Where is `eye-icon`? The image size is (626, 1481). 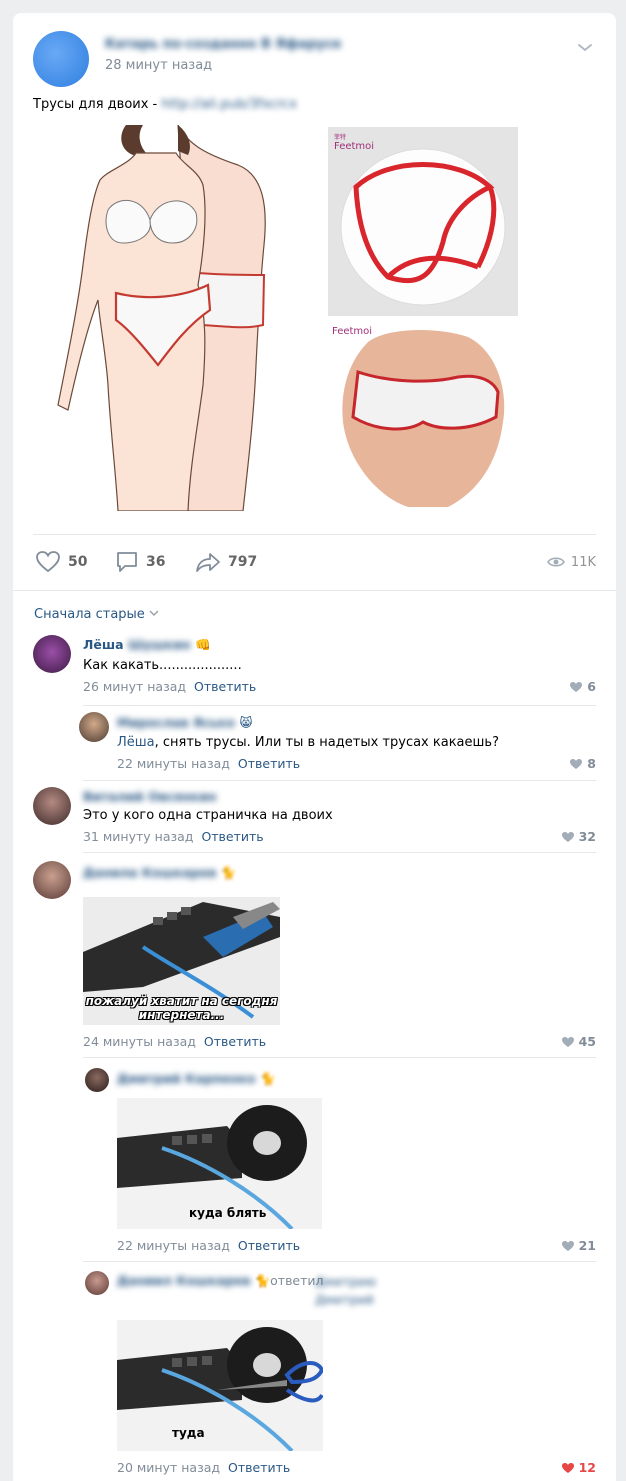 eye-icon is located at coordinates (555, 562).